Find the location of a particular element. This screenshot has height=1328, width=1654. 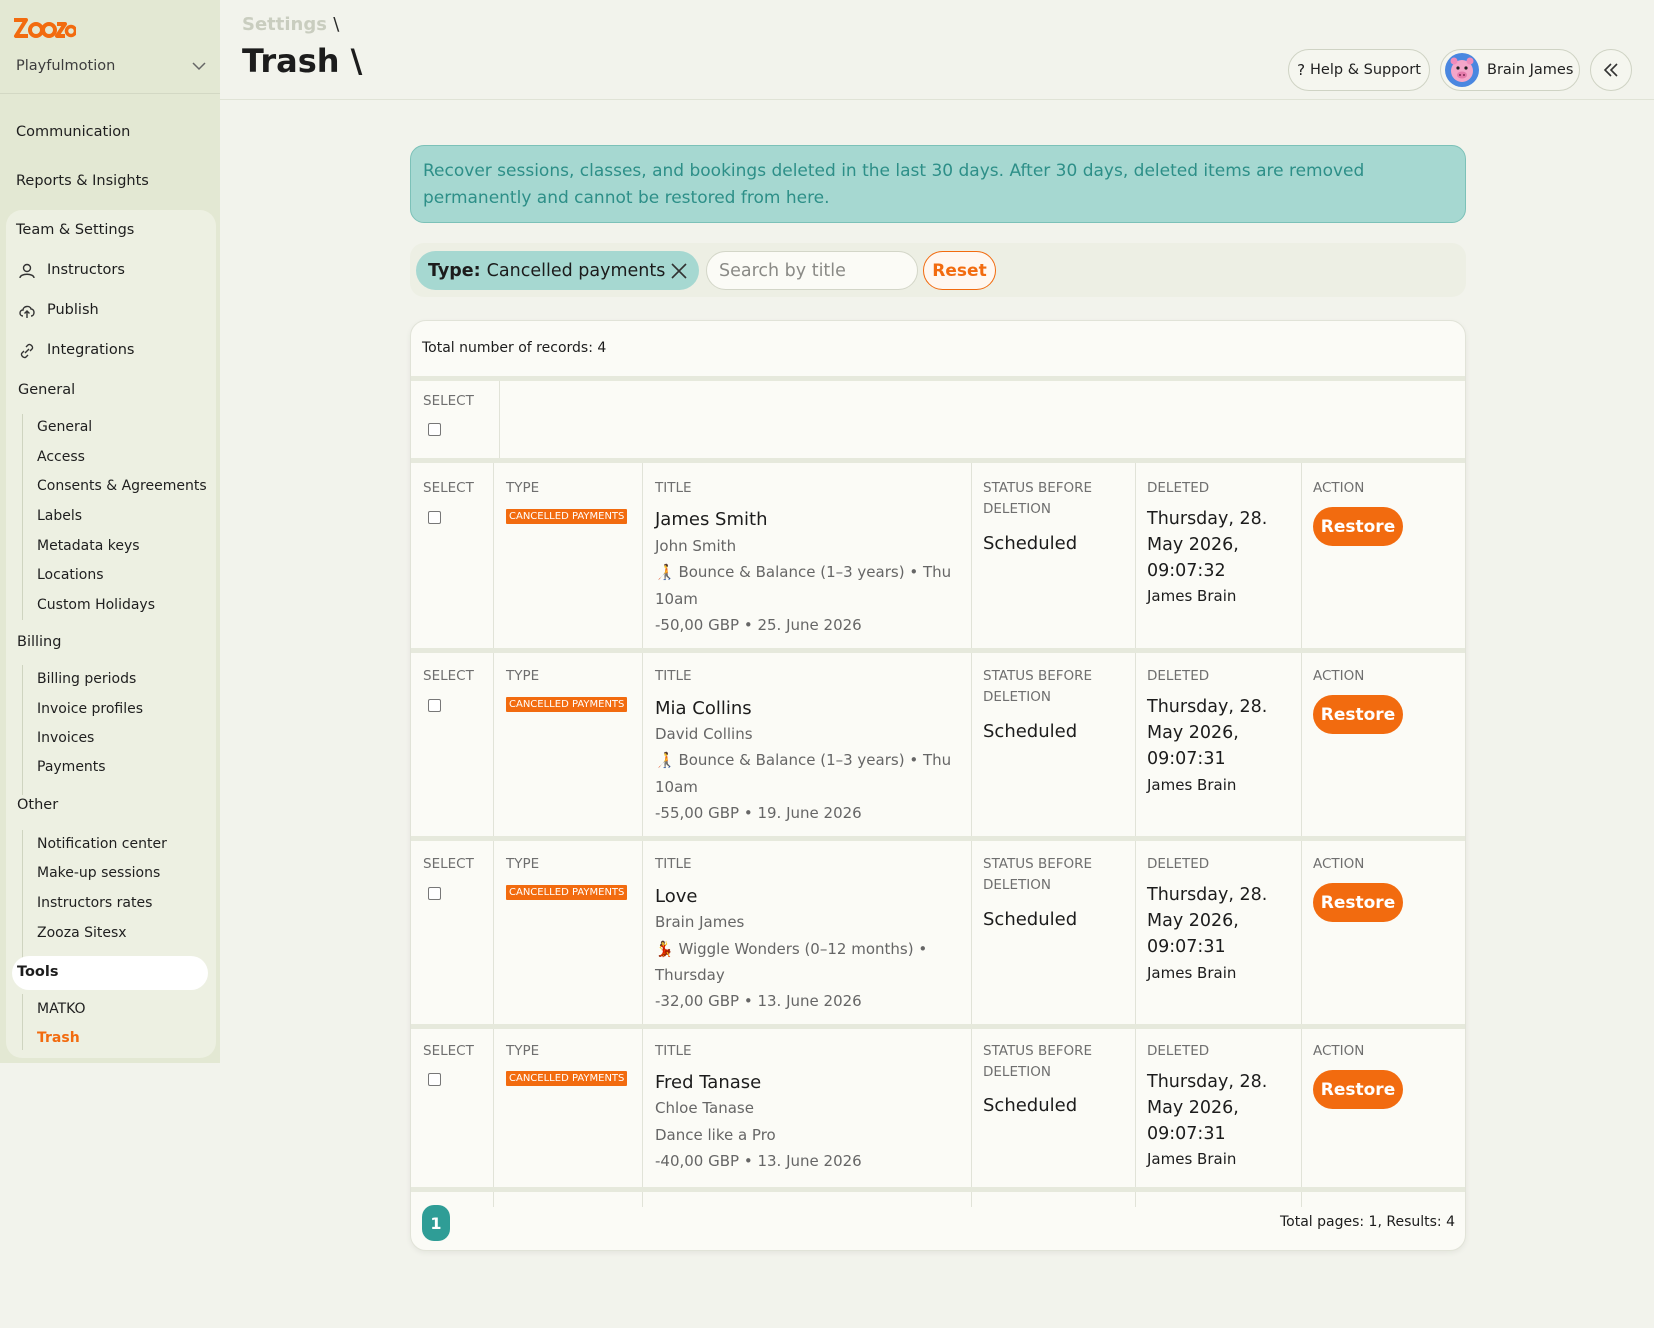

sidebar-item-matko: MATKO is located at coordinates (61, 1009).